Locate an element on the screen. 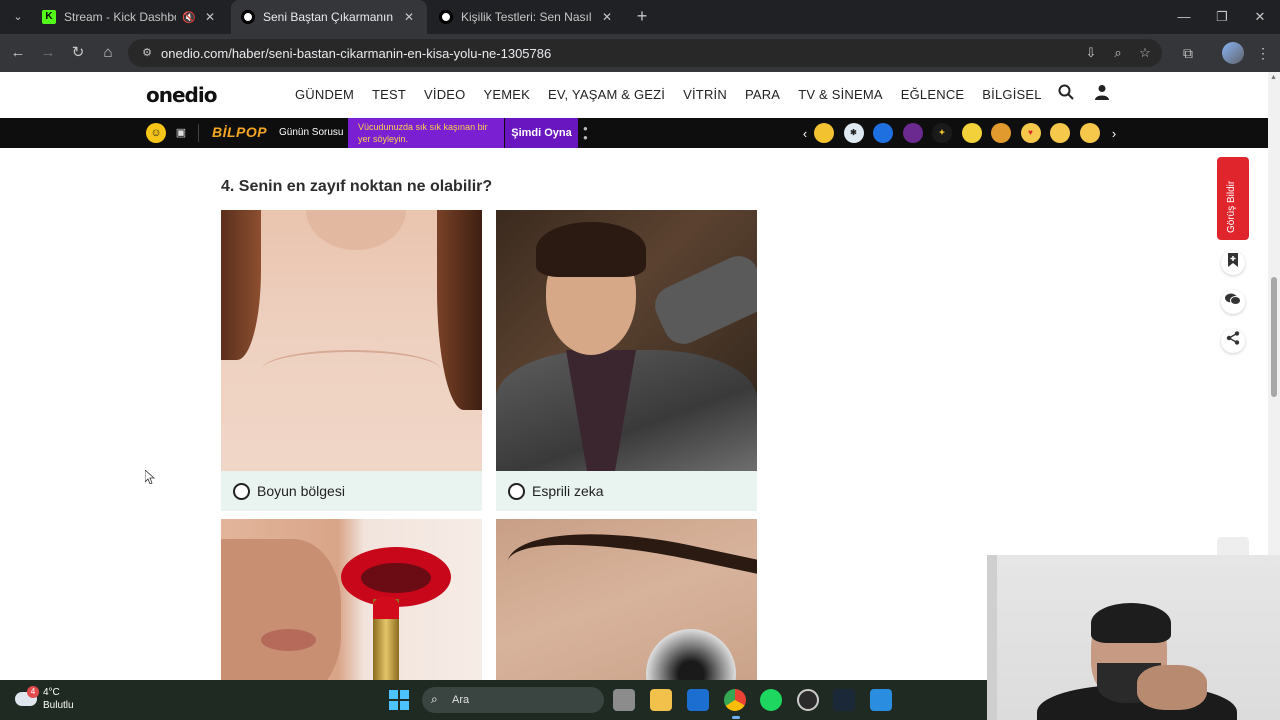 The height and width of the screenshot is (720, 1280). close-window-icon: ✕ is located at coordinates (1260, 17).